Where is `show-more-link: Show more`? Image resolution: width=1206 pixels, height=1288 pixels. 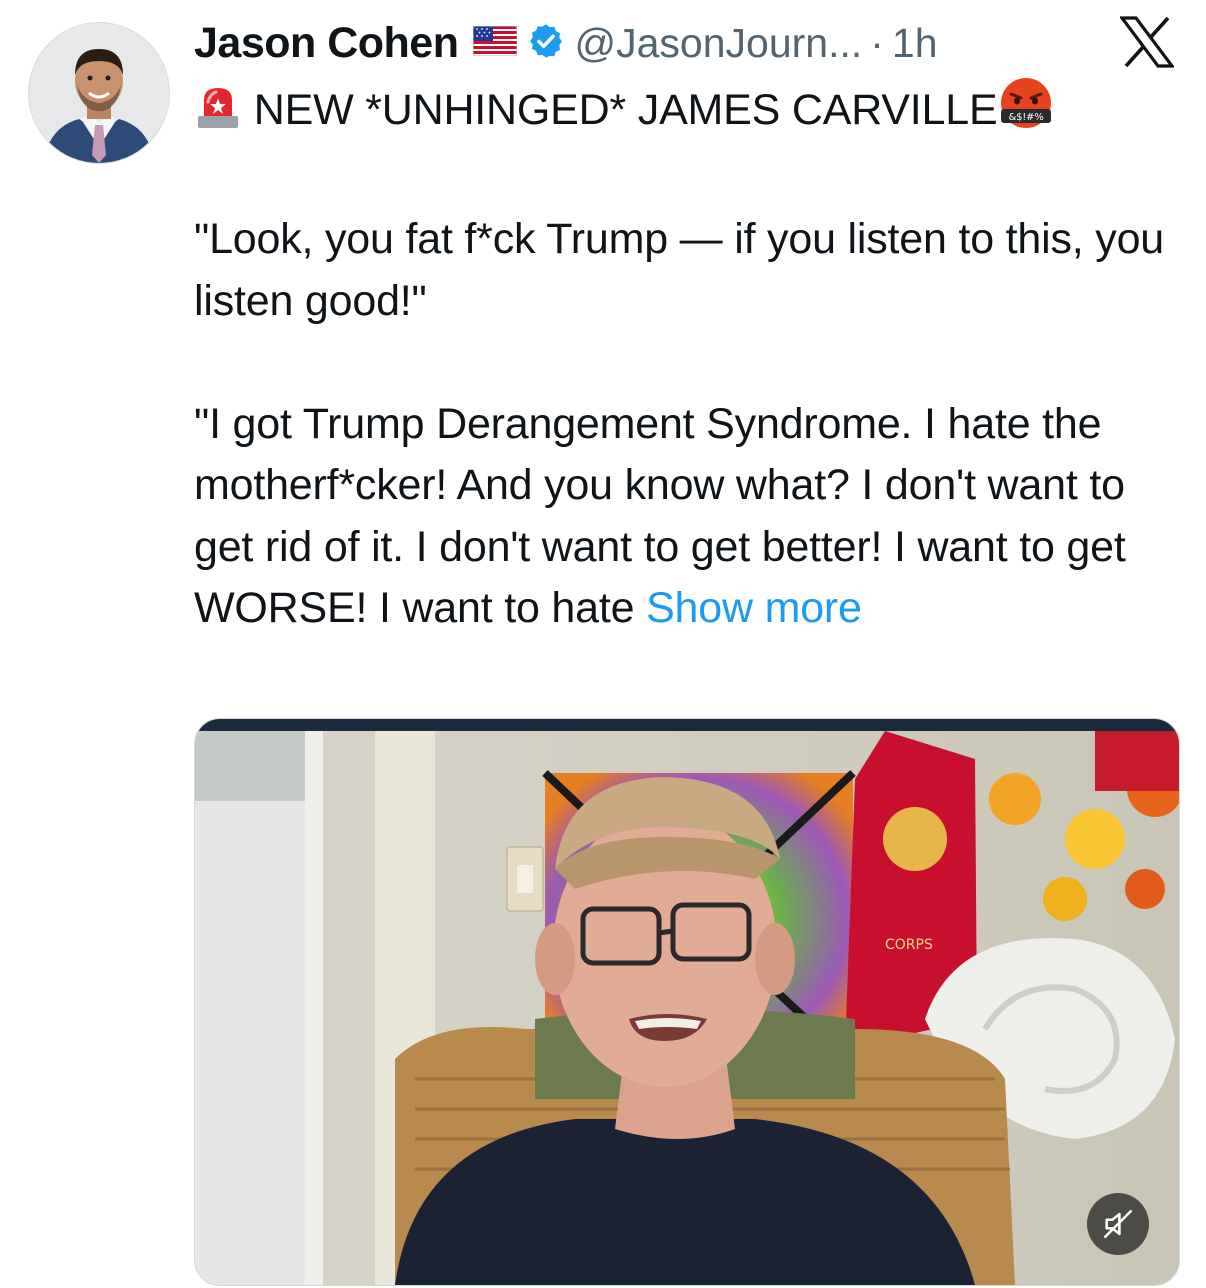 show-more-link: Show more is located at coordinates (754, 608).